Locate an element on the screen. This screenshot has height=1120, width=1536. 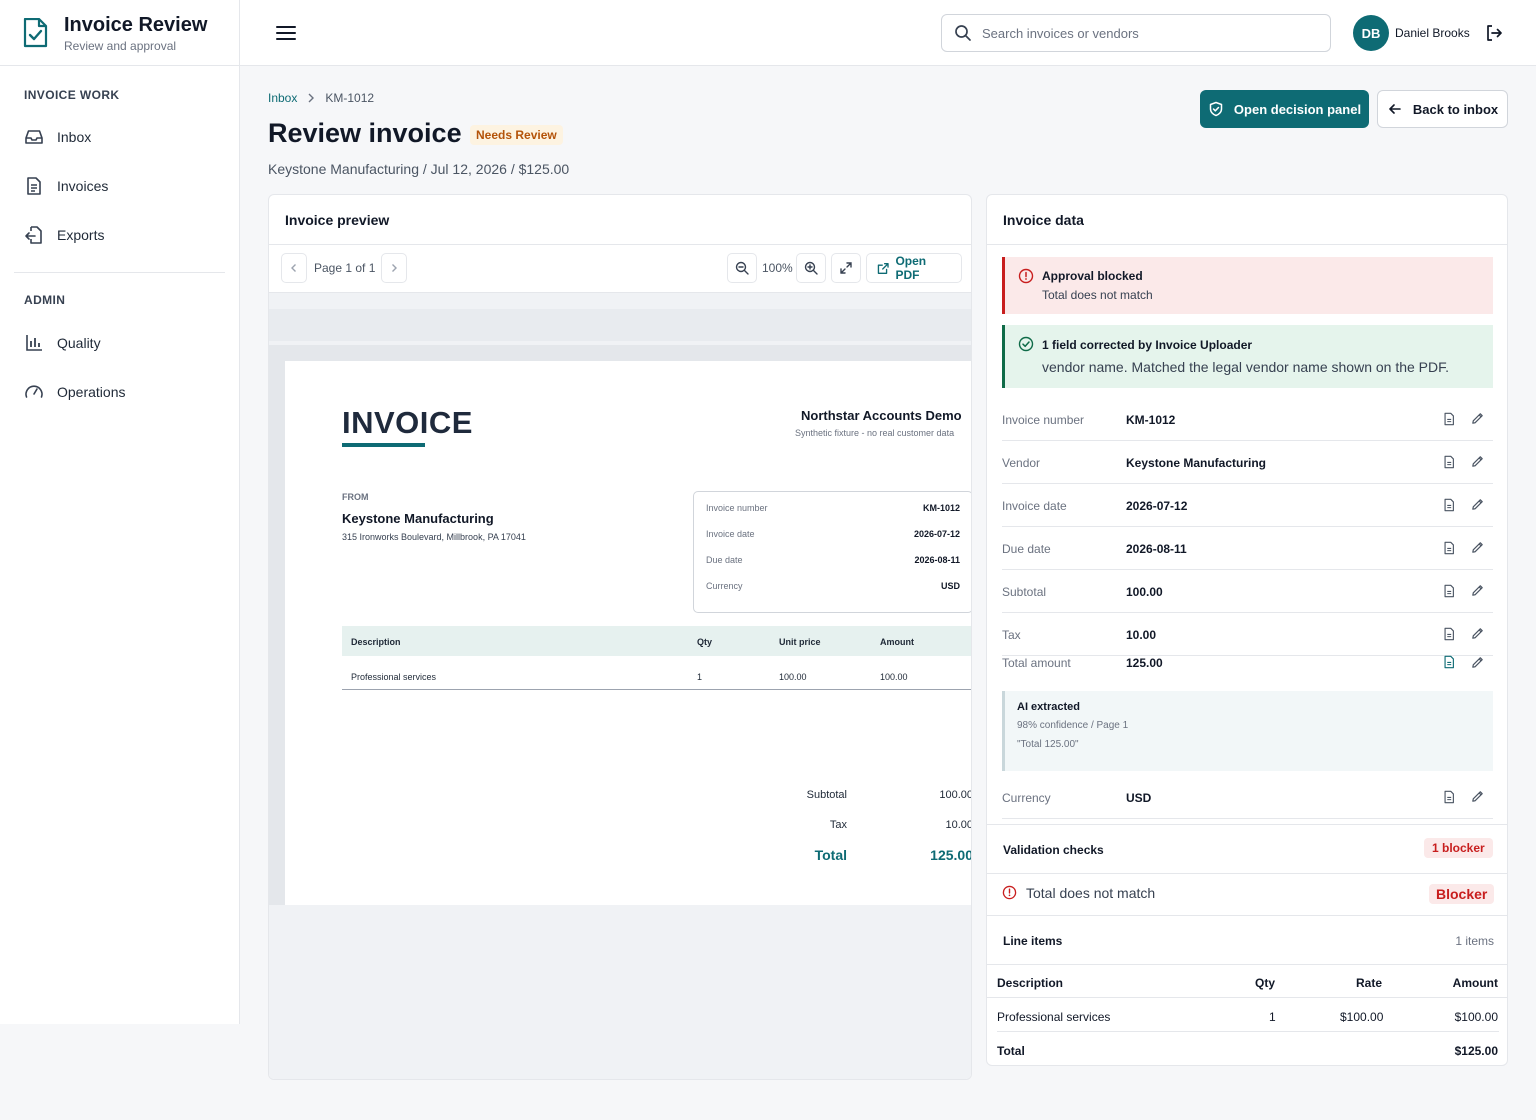
zoom-out-button is located at coordinates (742, 268).